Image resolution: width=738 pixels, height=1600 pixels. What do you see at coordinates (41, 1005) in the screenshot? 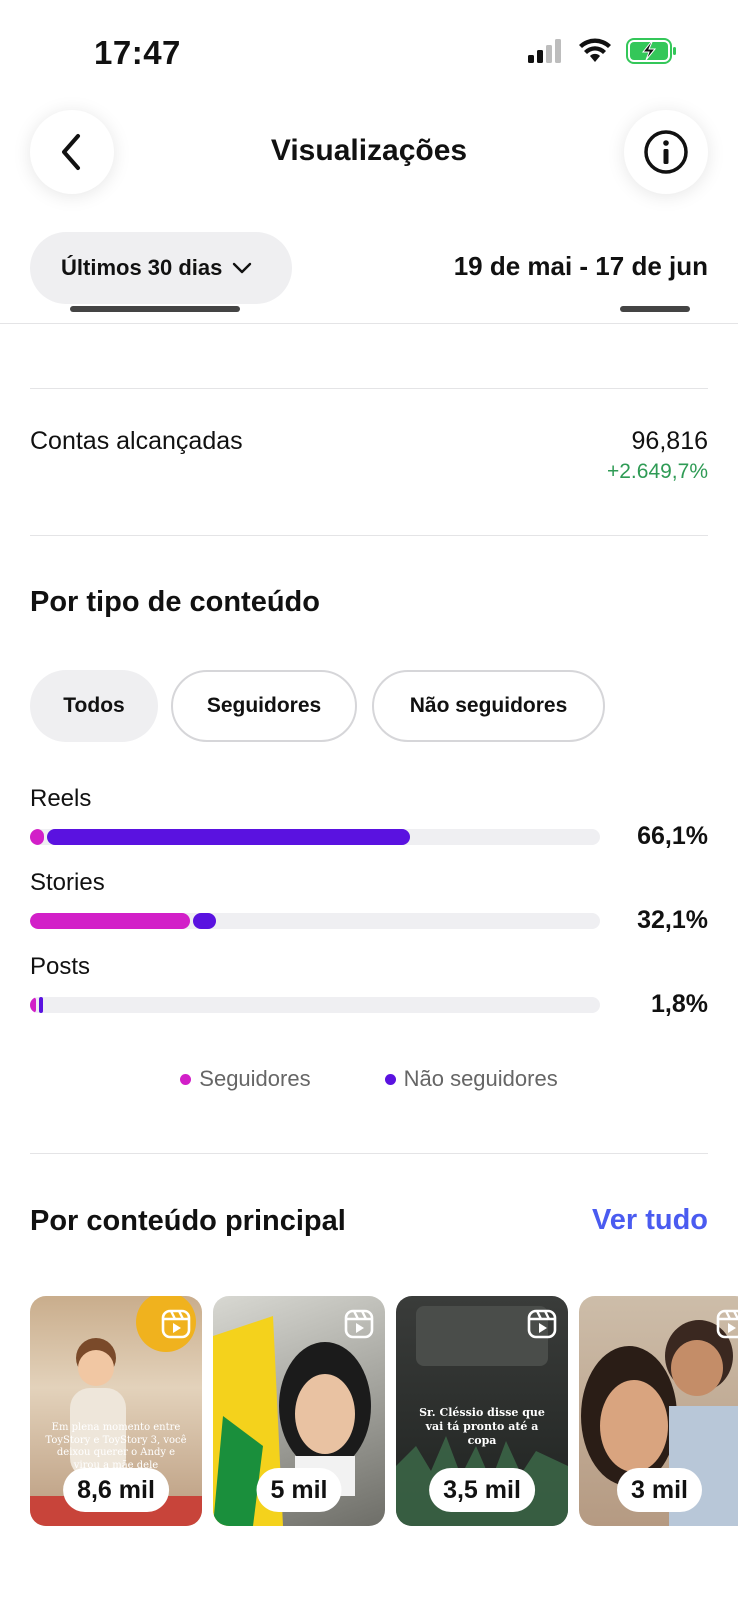
I see `bar-non-followers-posts` at bounding box center [41, 1005].